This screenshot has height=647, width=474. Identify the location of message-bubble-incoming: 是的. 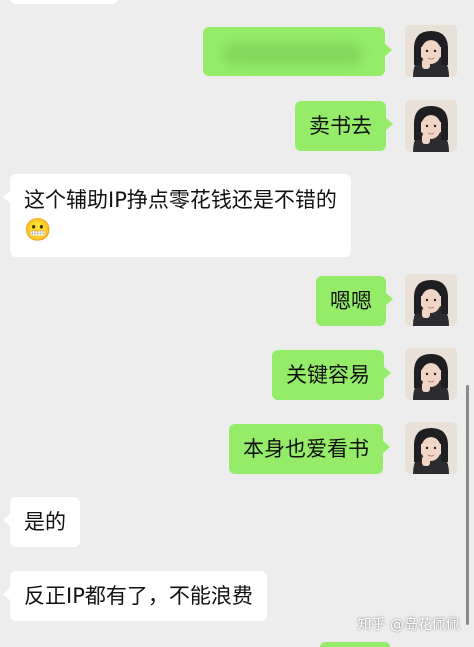
(41, 522).